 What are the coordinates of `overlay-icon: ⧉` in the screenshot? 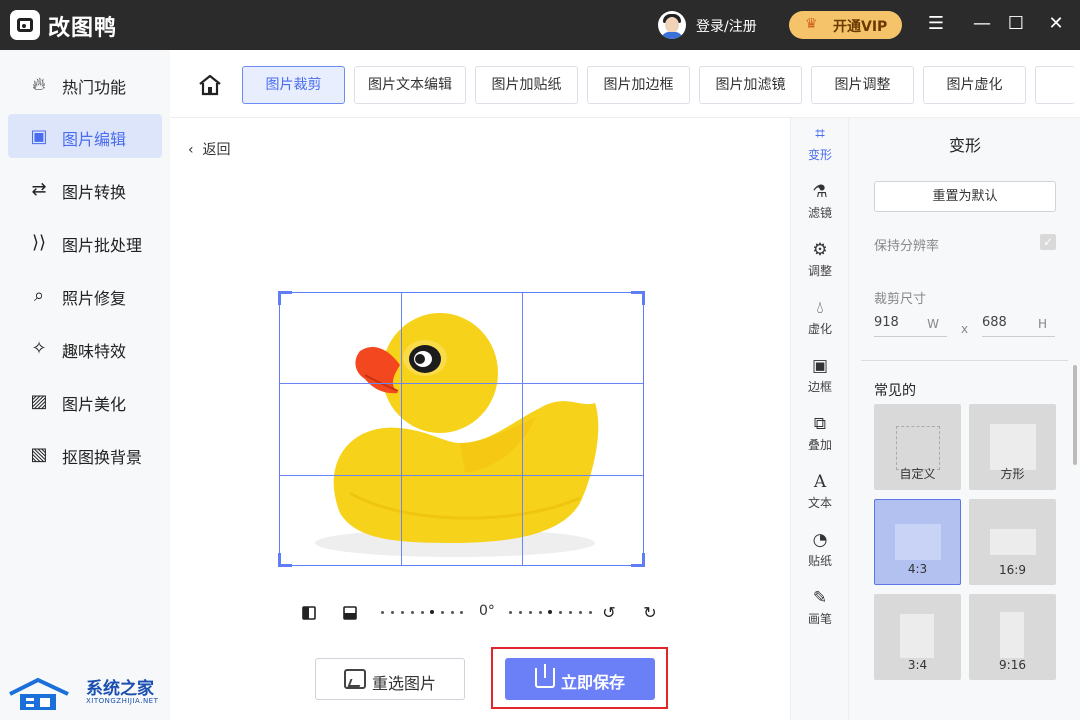 It's located at (820, 424).